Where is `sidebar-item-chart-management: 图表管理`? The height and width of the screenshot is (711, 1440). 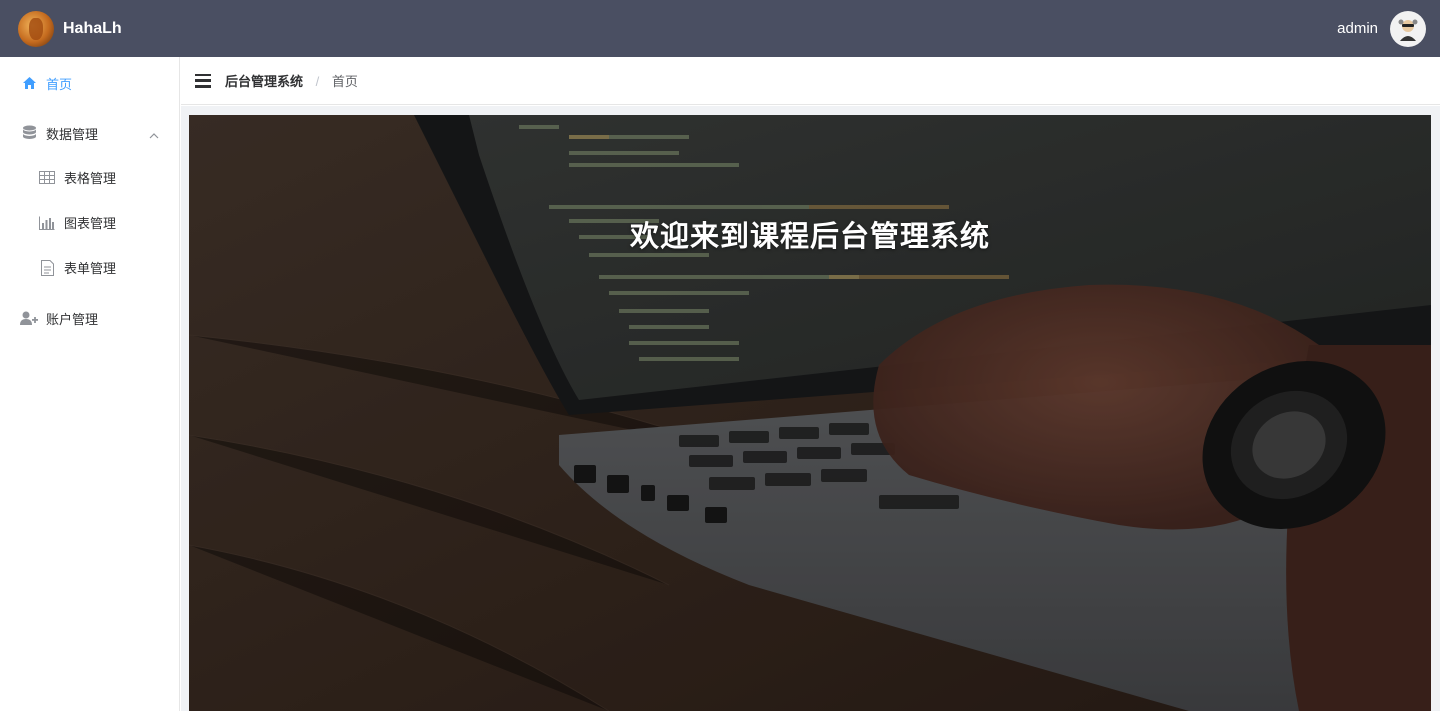 sidebar-item-chart-management: 图表管理 is located at coordinates (89, 222).